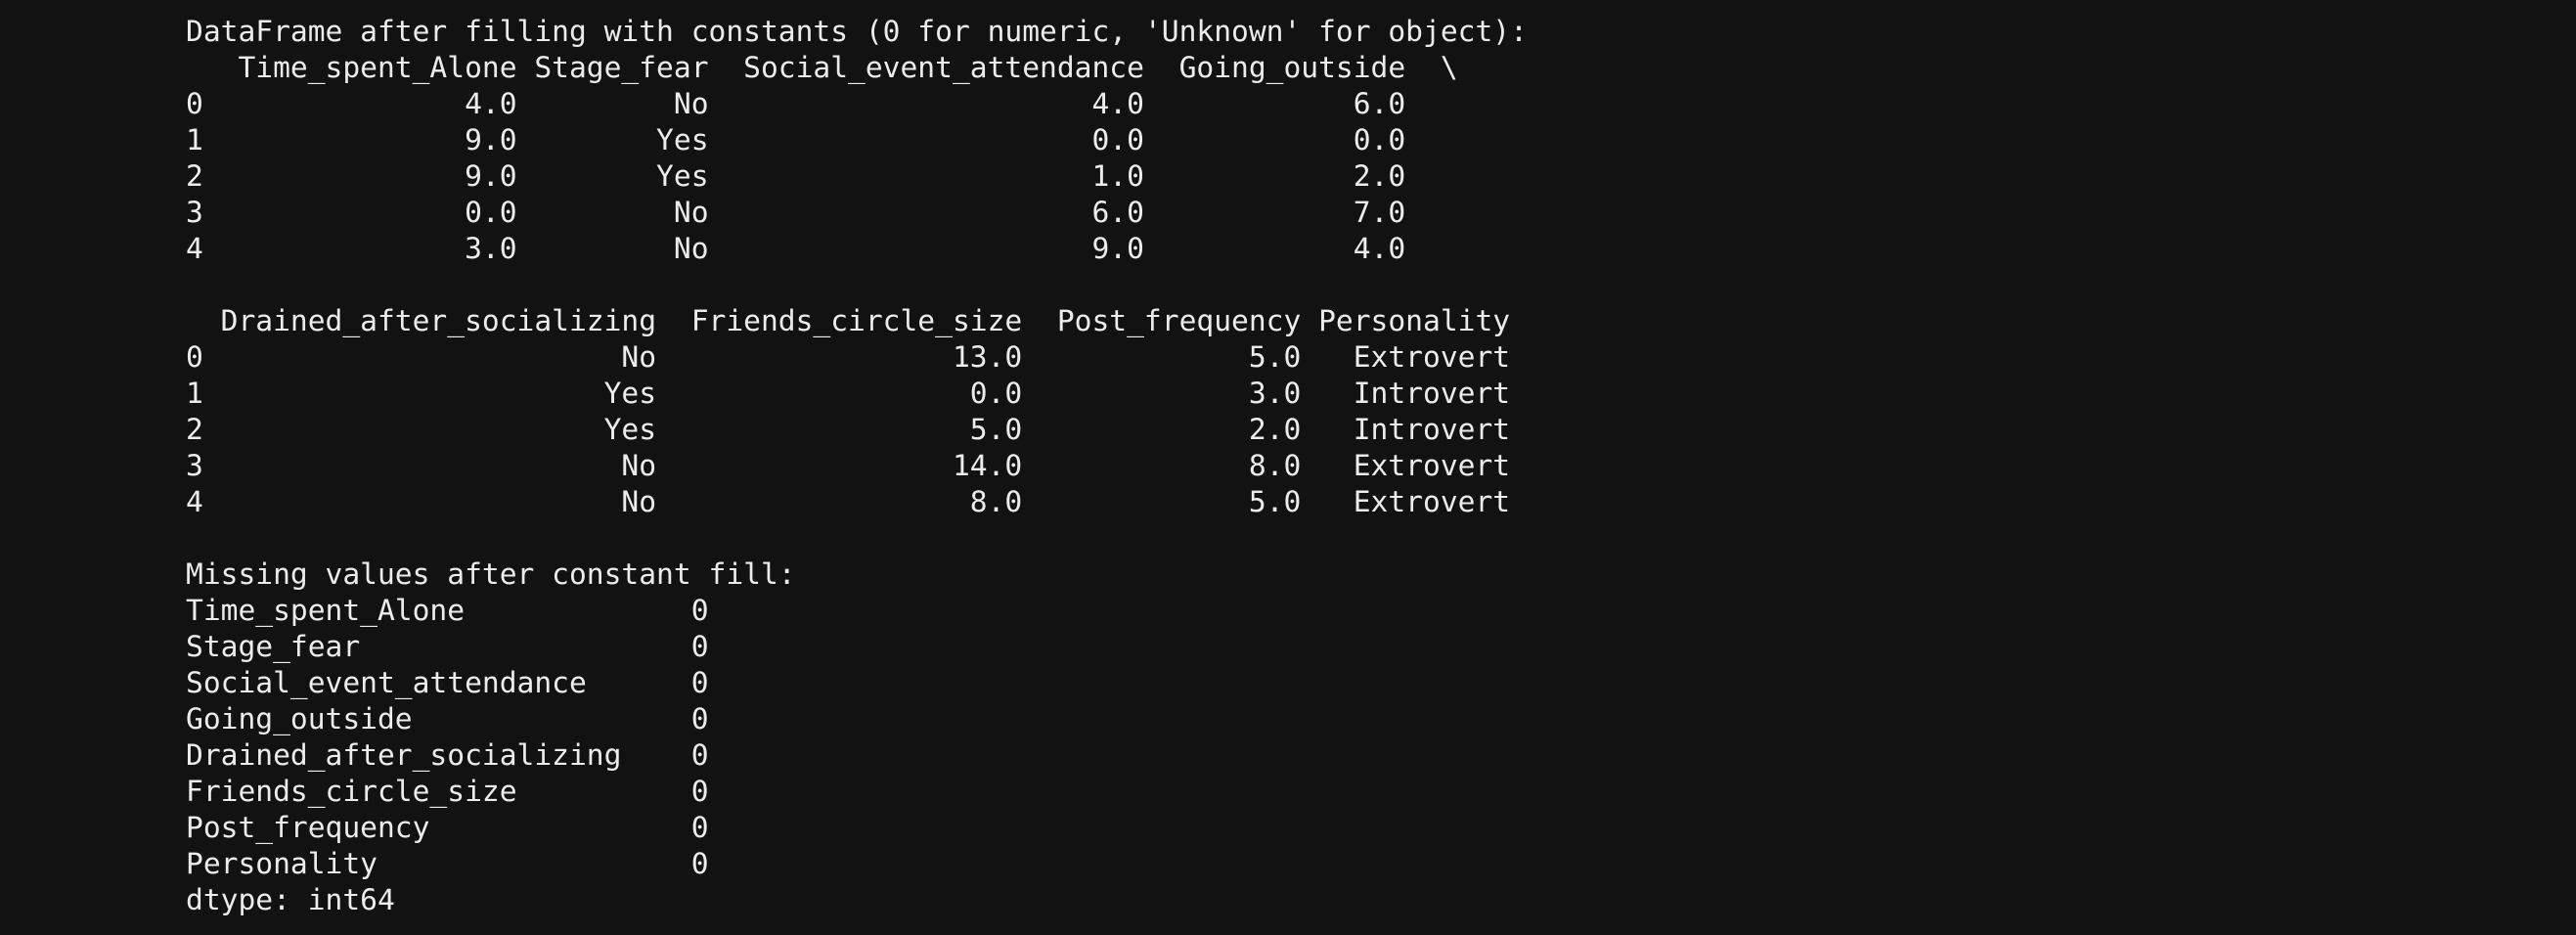  What do you see at coordinates (796, 103) in the screenshot?
I see `output-line: 0 4.0 No 4.0 6.0` at bounding box center [796, 103].